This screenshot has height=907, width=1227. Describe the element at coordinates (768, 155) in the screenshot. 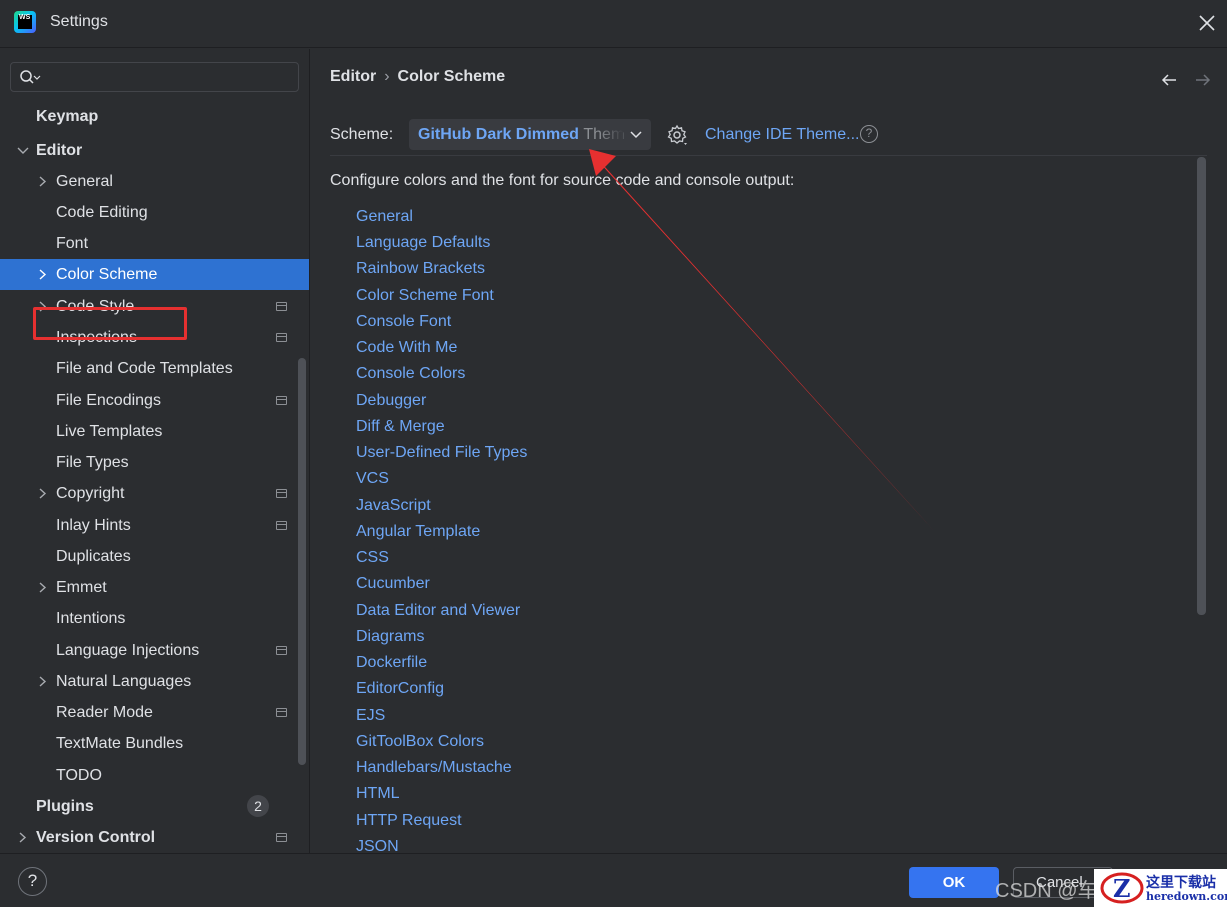

I see `separator` at that location.